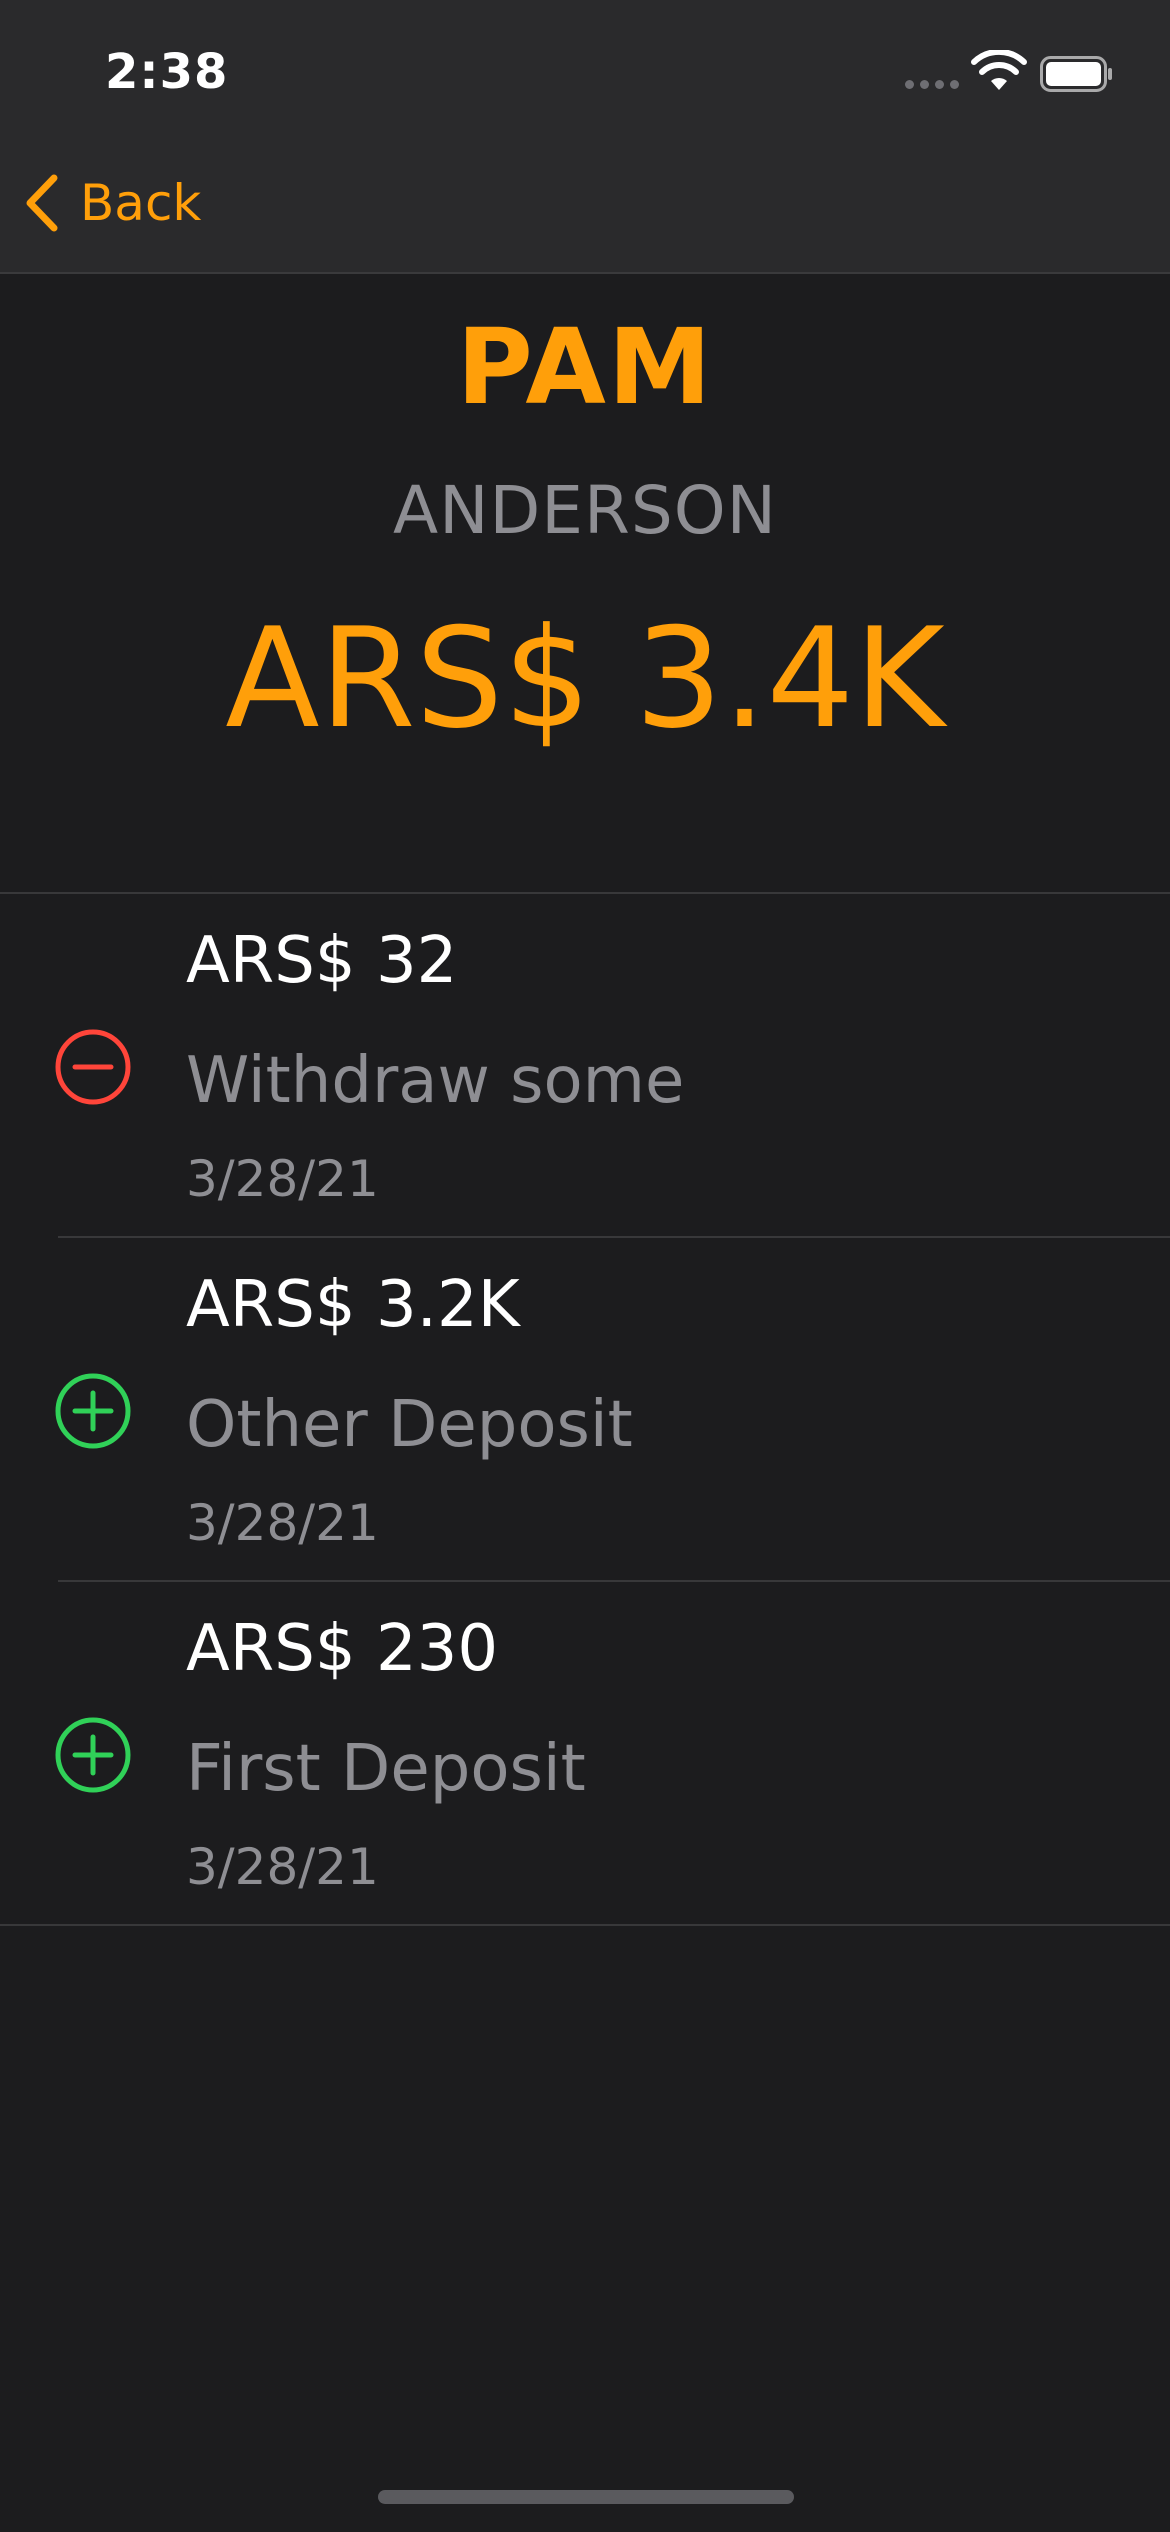 The width and height of the screenshot is (1170, 2532). What do you see at coordinates (585, 137) in the screenshot?
I see `navigation-bar: 2:38 Back` at bounding box center [585, 137].